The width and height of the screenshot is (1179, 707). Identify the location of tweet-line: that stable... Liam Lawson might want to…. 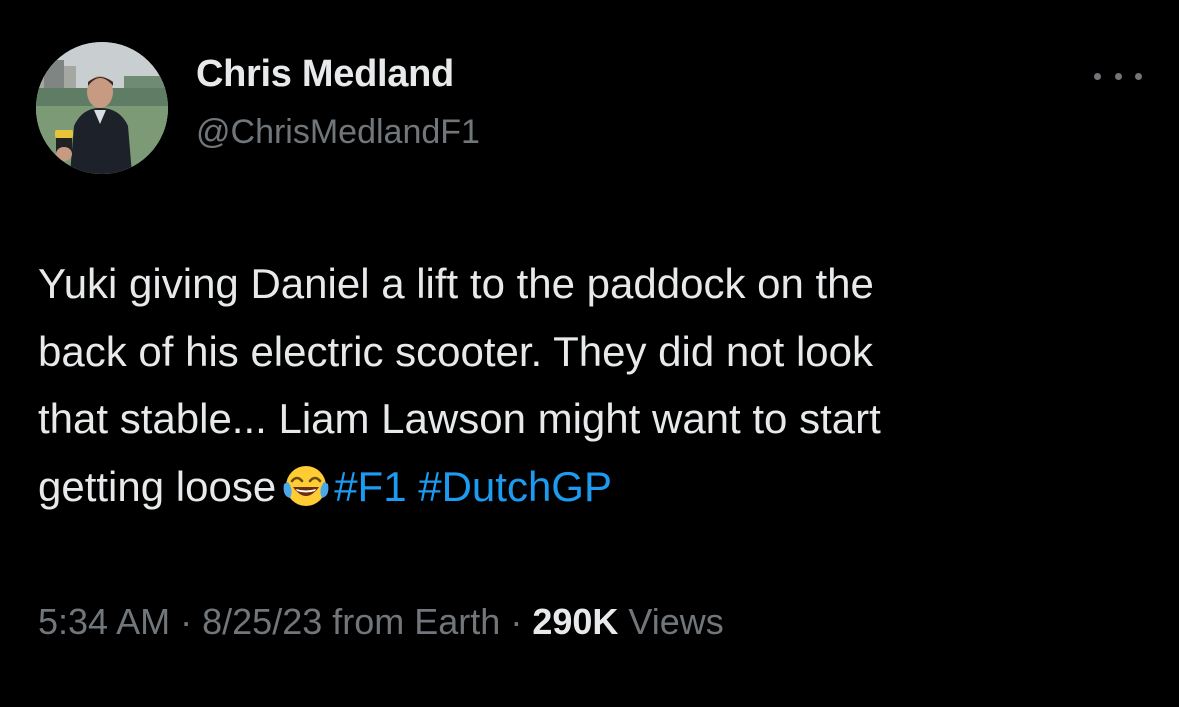
(459, 418).